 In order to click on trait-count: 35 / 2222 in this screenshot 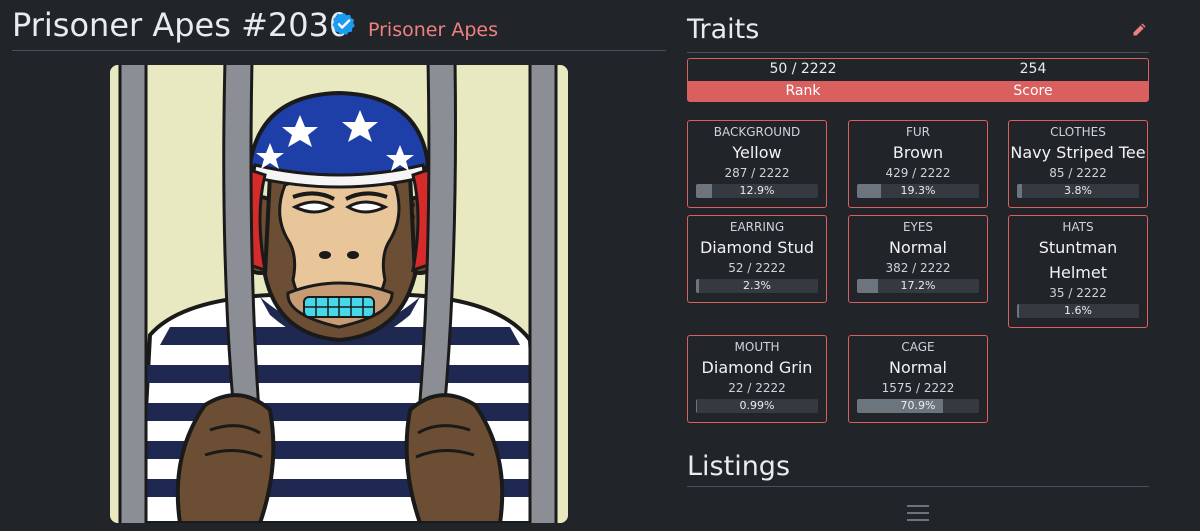, I will do `click(1078, 293)`.